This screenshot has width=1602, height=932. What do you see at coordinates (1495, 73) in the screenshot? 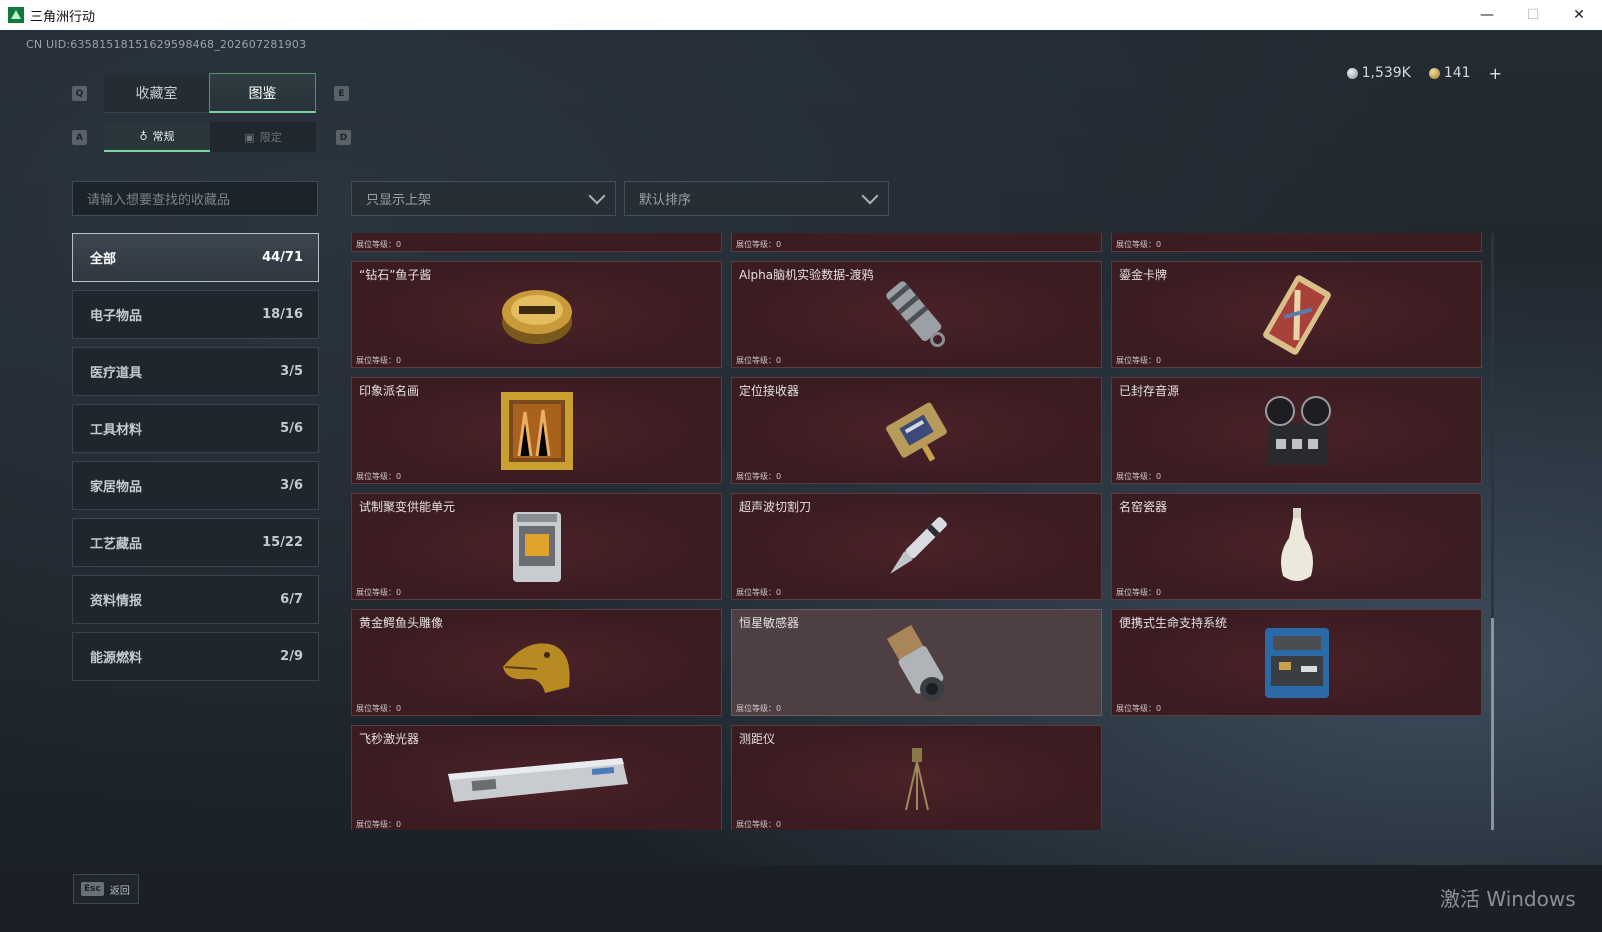
I see `add-currency-button: +` at bounding box center [1495, 73].